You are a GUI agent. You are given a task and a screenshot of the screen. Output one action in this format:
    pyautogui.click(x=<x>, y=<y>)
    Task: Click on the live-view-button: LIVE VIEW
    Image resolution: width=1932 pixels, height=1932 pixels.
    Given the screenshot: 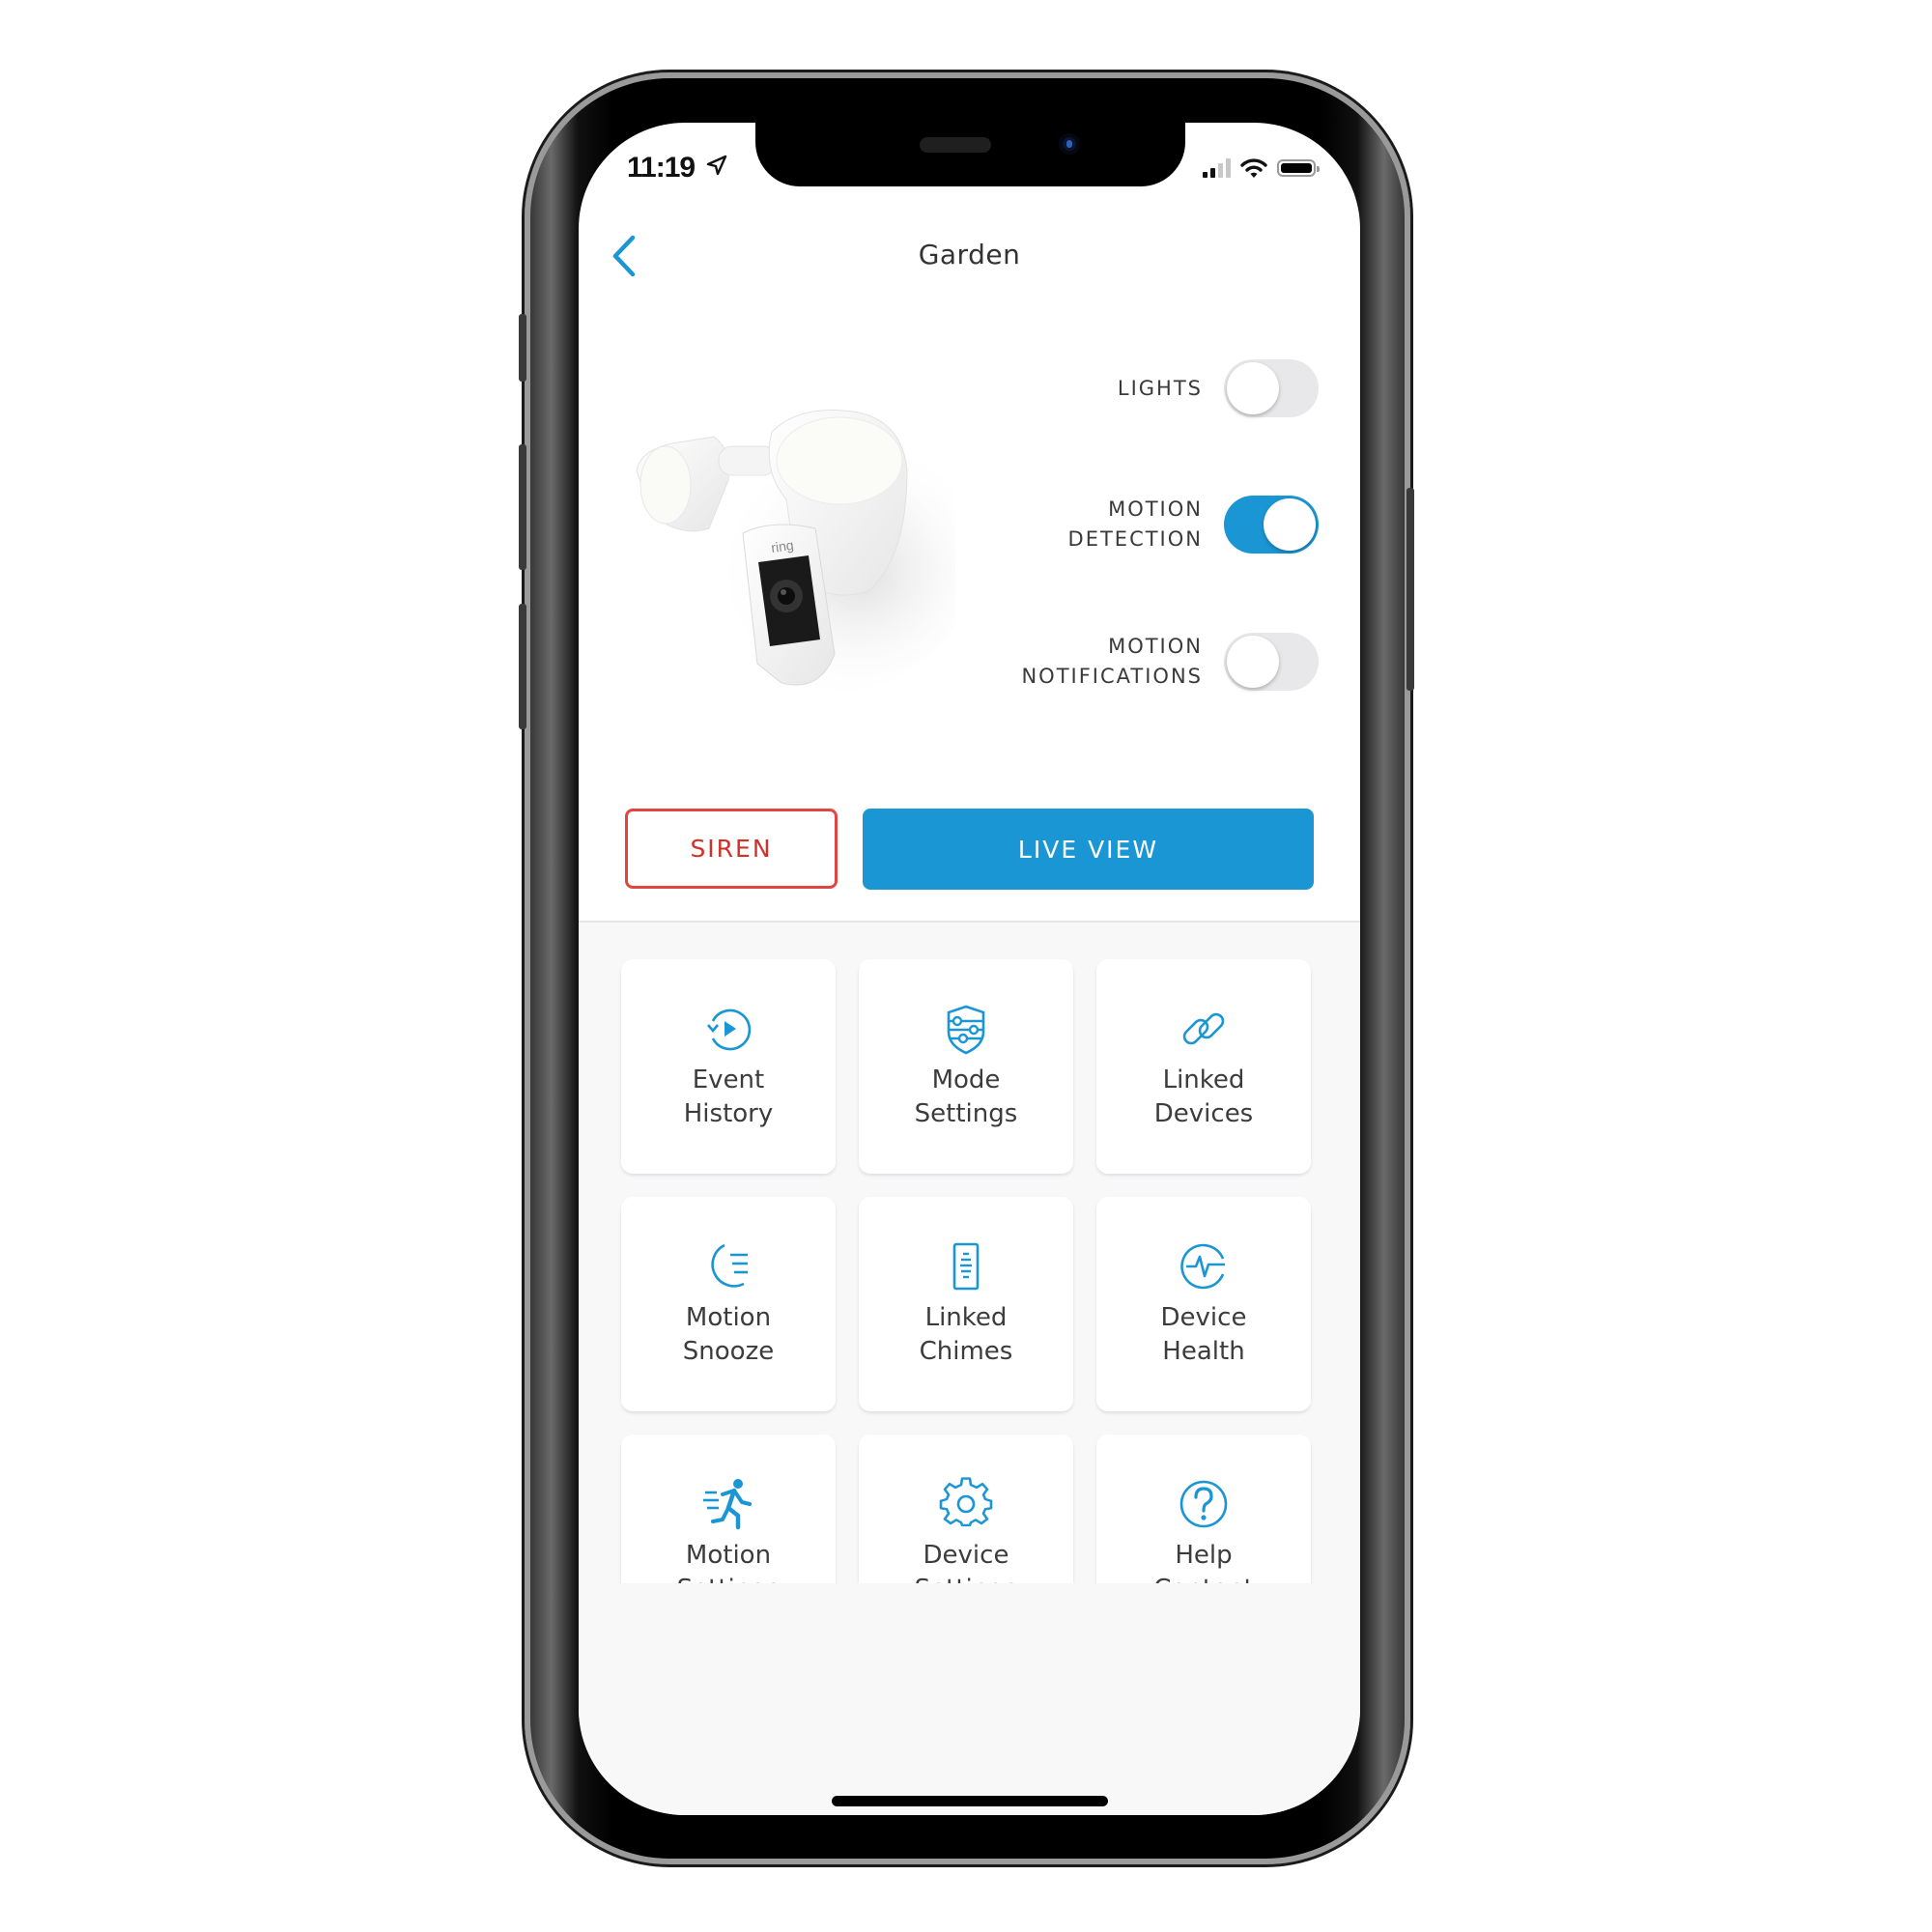 What is the action you would take?
    pyautogui.click(x=1088, y=849)
    